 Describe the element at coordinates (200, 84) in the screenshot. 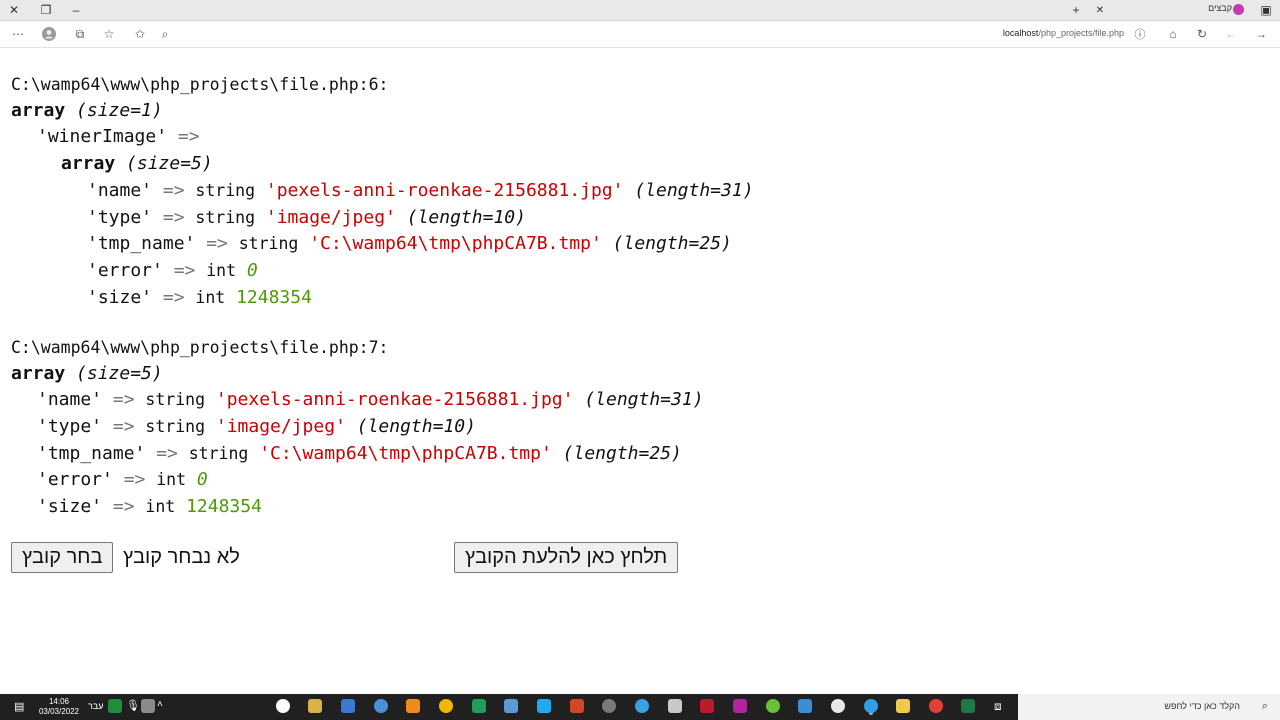

I see `dump1-path: C:\wamp64\www\php_projects\file.php:6:` at that location.